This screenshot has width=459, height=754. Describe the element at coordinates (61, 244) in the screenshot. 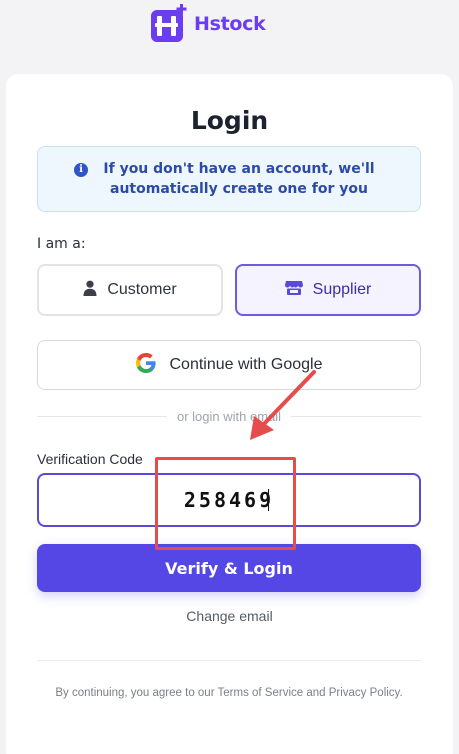

I see `role-label: I am a:` at that location.